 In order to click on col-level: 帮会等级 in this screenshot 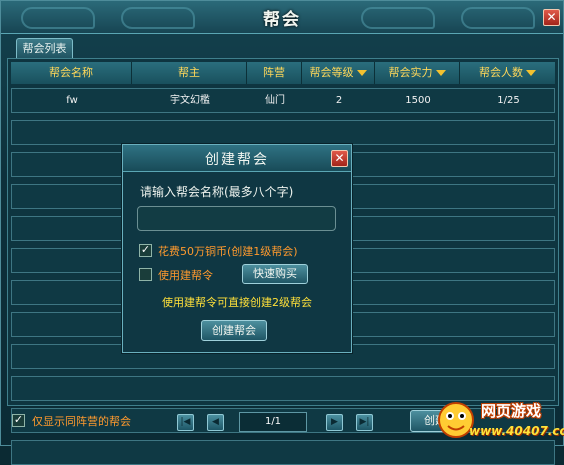, I will do `click(338, 73)`.